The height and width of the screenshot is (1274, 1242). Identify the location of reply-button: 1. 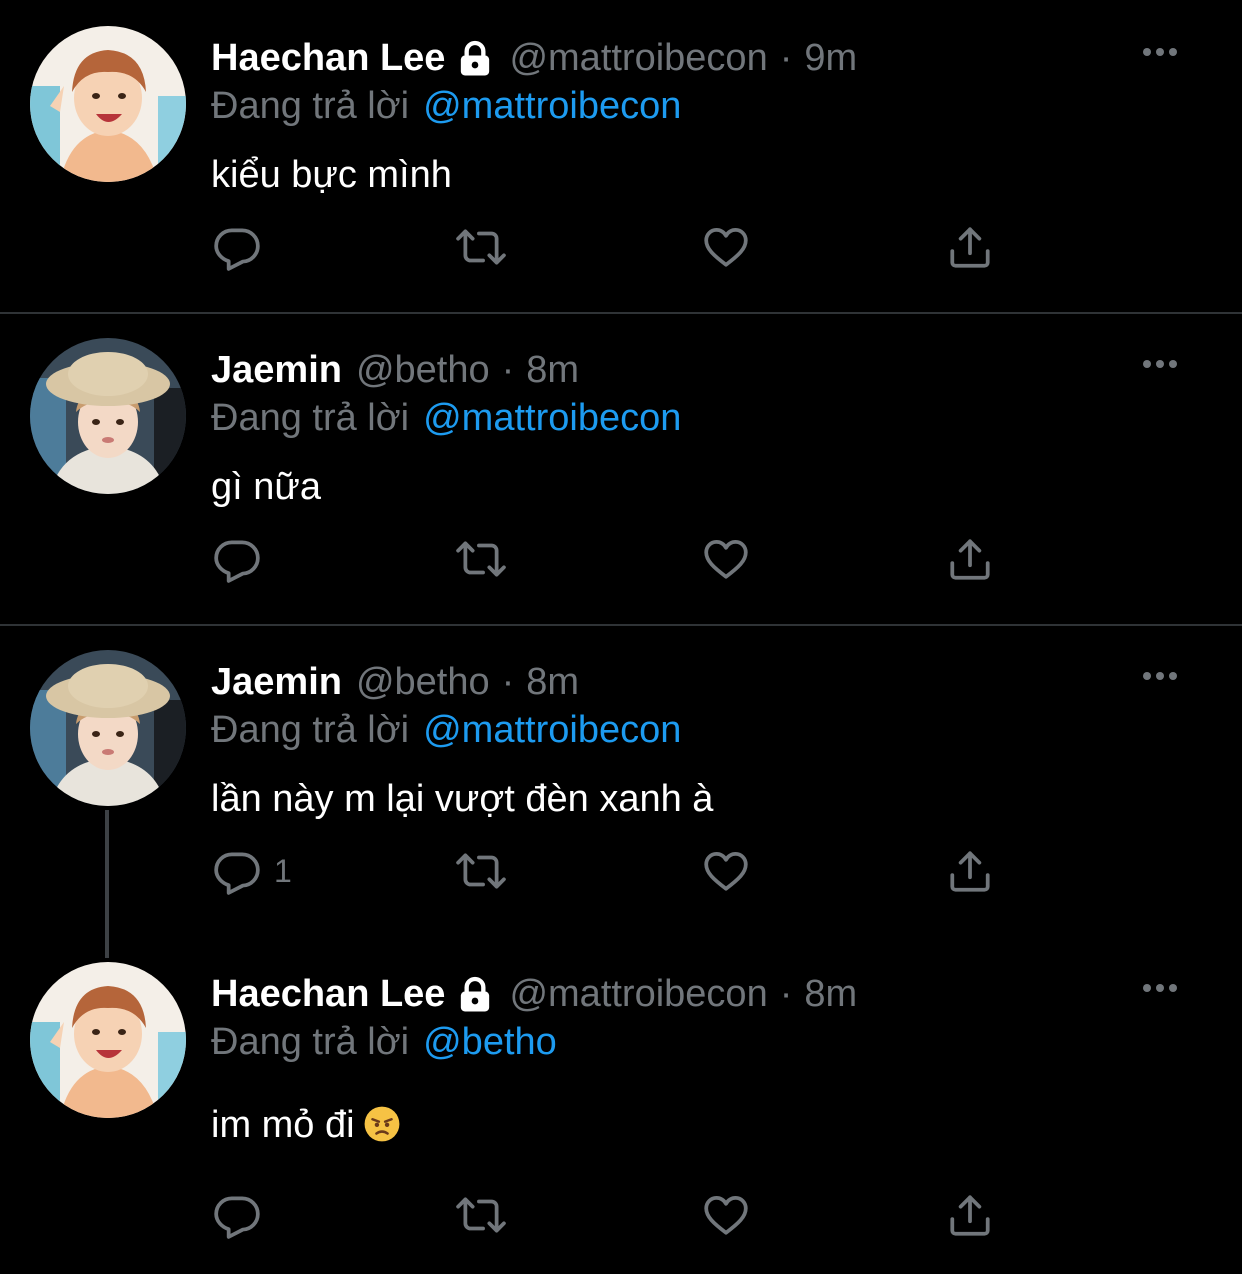
(252, 871).